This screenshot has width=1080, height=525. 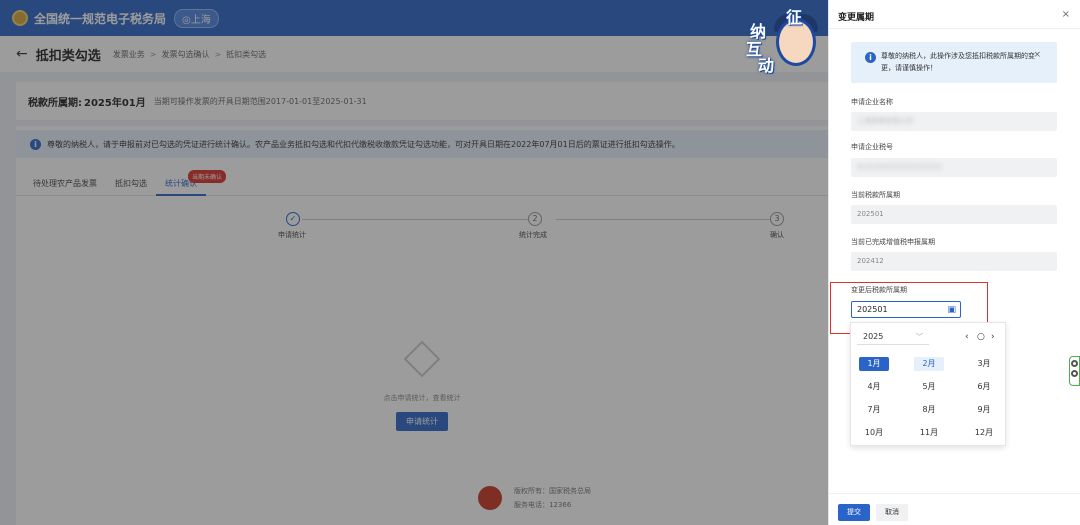 I want to click on month-cell: 6月, so click(x=984, y=387).